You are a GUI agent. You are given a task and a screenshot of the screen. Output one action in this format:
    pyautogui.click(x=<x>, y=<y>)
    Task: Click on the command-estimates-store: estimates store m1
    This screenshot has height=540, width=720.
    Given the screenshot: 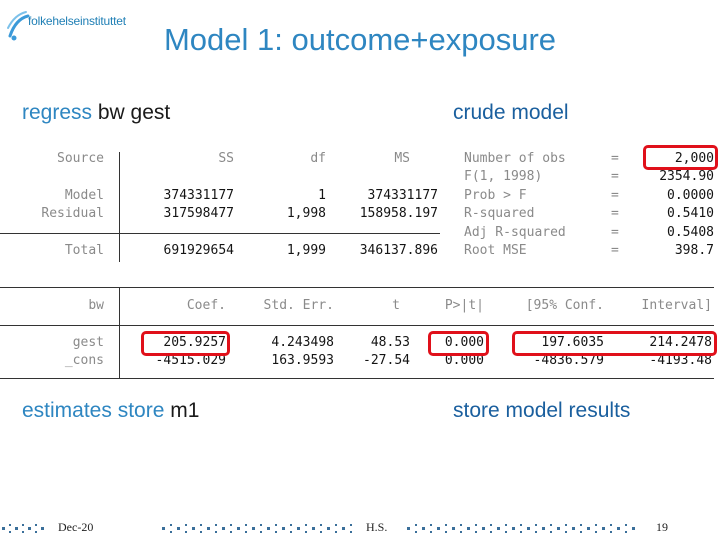 What is the action you would take?
    pyautogui.click(x=110, y=411)
    